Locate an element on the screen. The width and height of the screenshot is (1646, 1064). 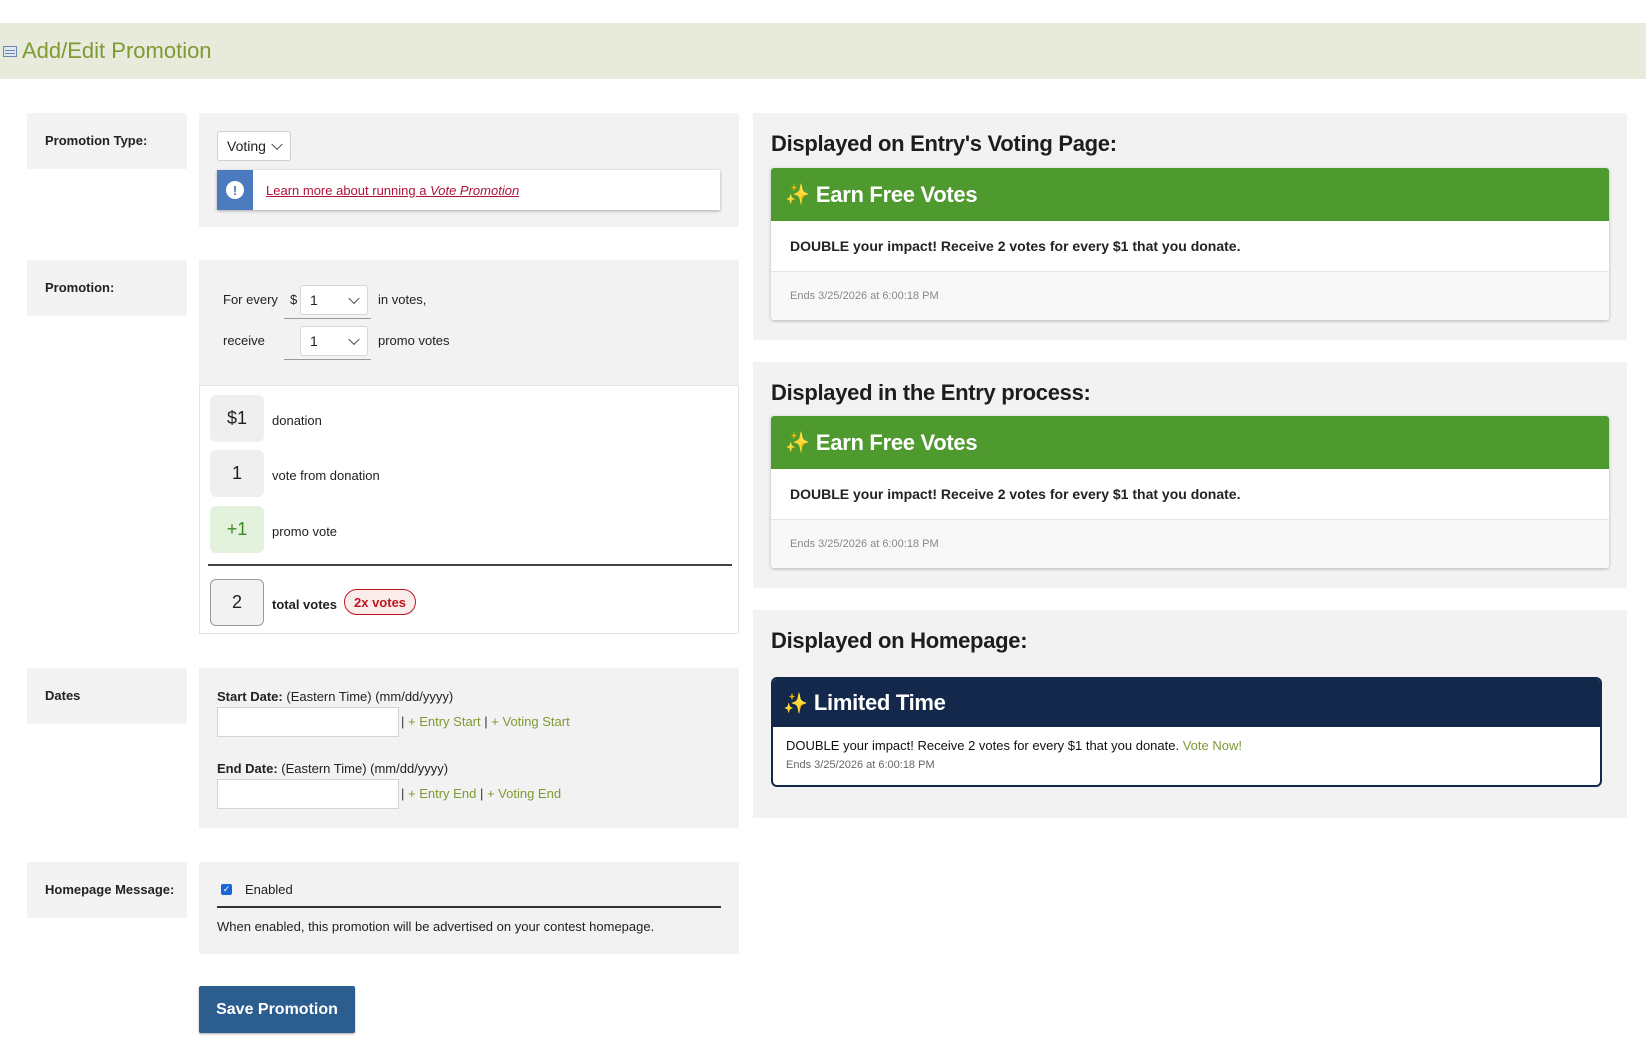
start-date-title: Start Date: is located at coordinates (250, 696).